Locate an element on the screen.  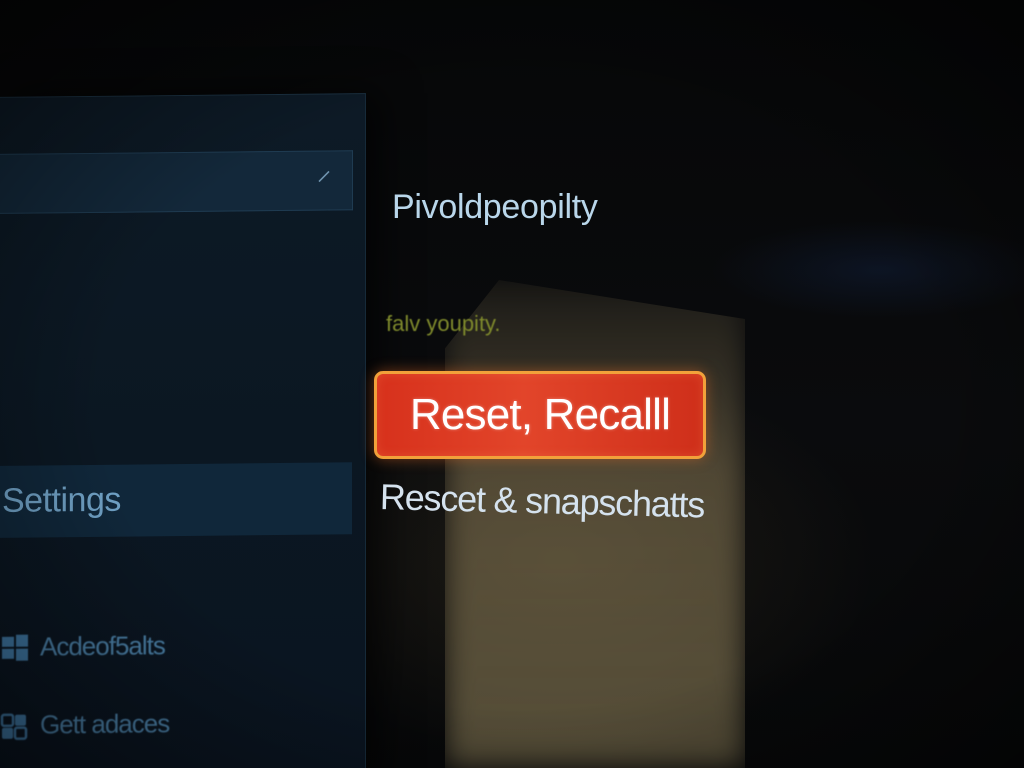
windows-icon is located at coordinates (15, 647).